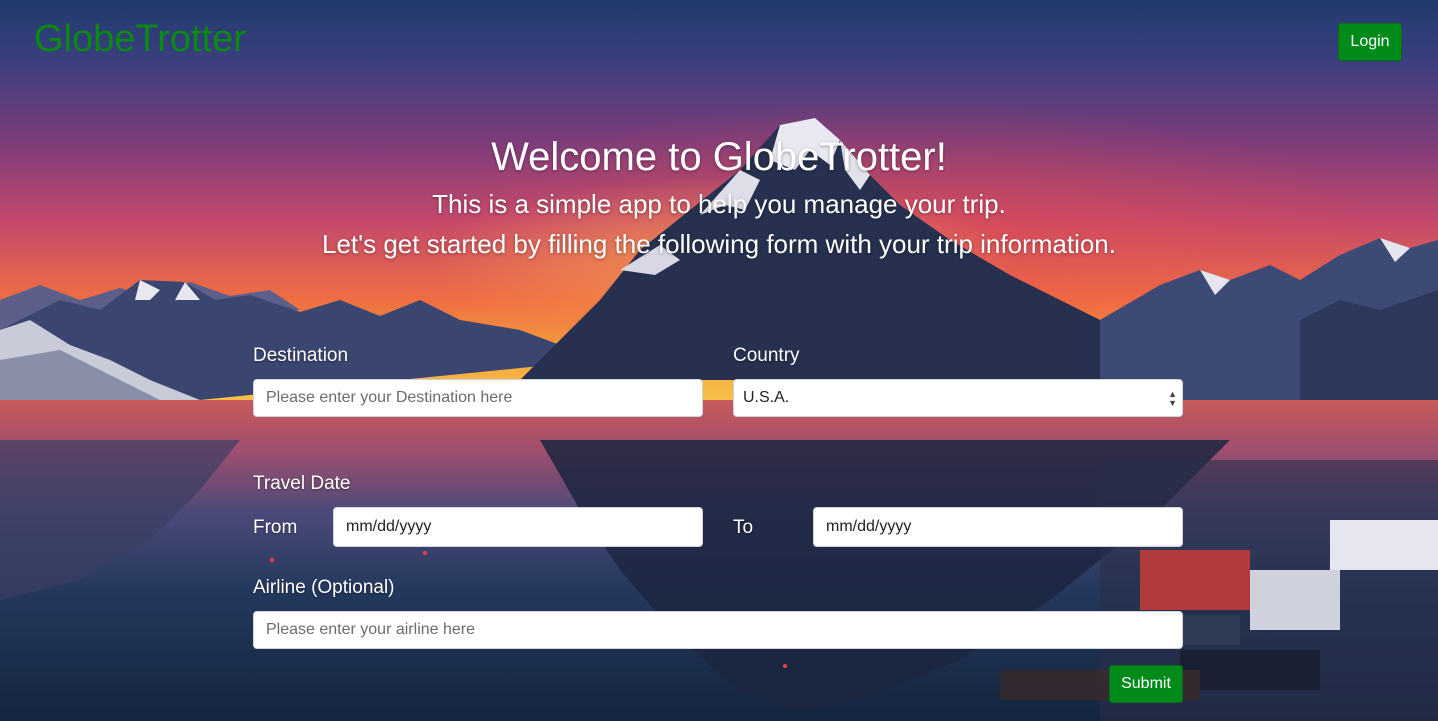 The width and height of the screenshot is (1438, 721). What do you see at coordinates (302, 483) in the screenshot?
I see `travel-date-label: Travel Date` at bounding box center [302, 483].